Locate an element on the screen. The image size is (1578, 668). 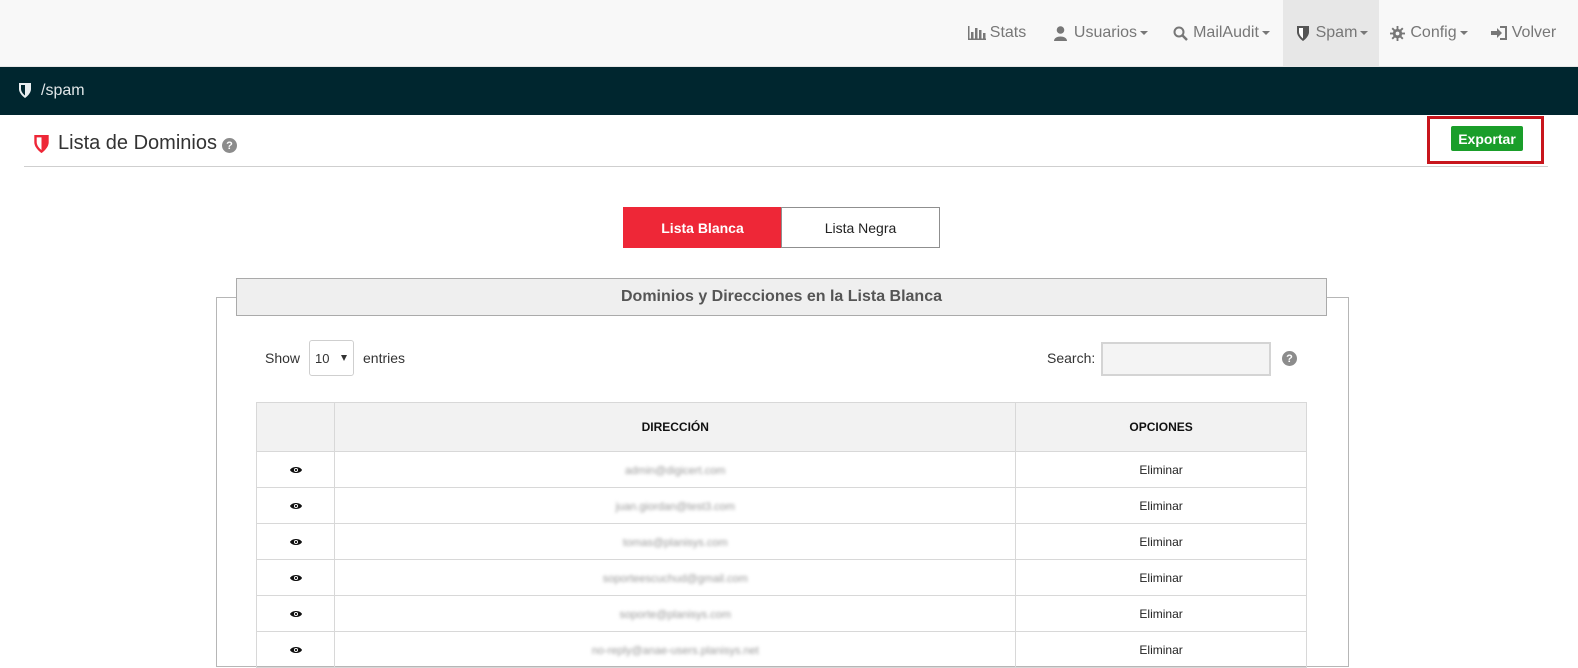
direccion-cell: admin@digicert.com is located at coordinates (675, 469).